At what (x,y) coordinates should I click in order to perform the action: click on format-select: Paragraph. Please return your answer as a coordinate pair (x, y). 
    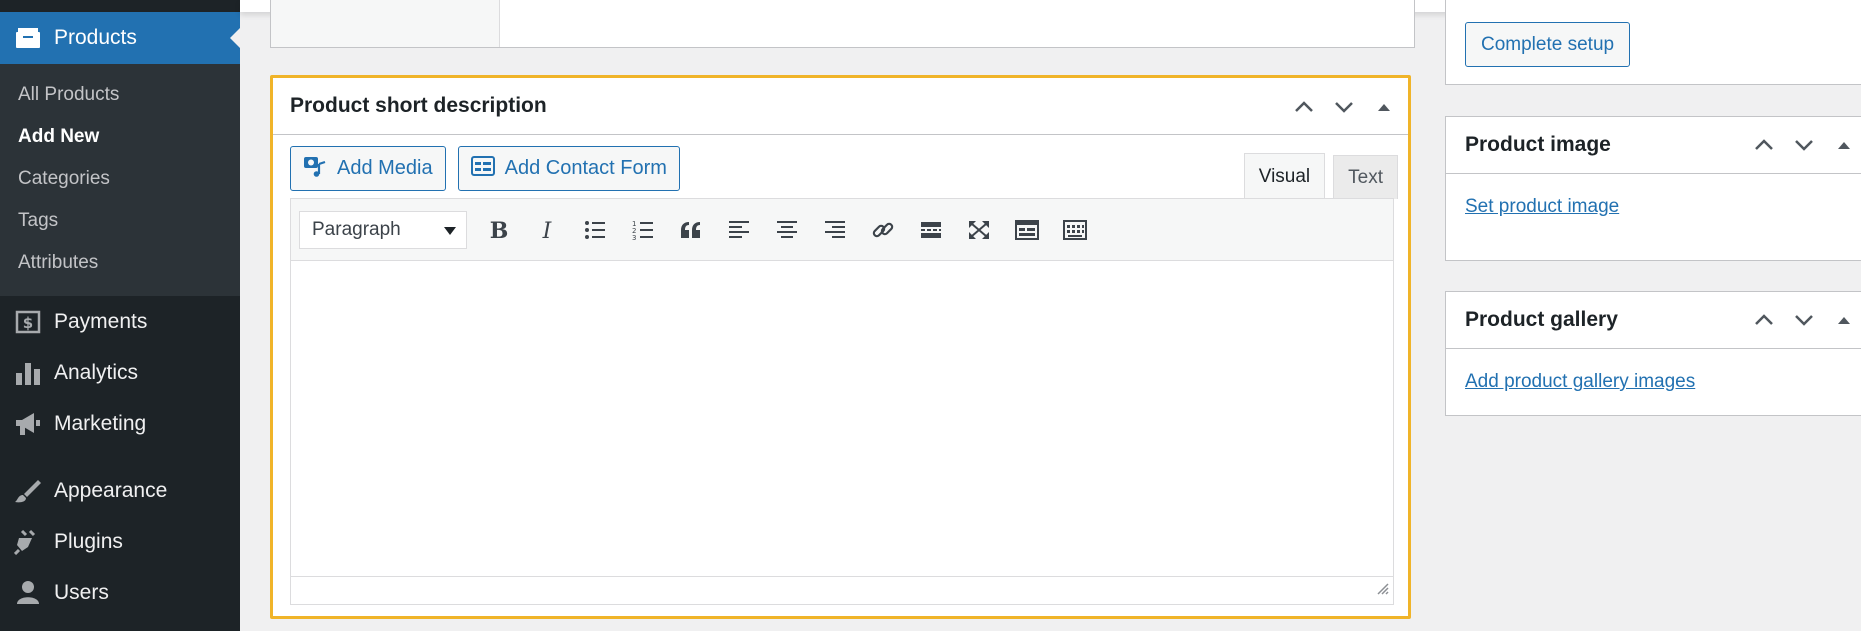
    Looking at the image, I should click on (383, 229).